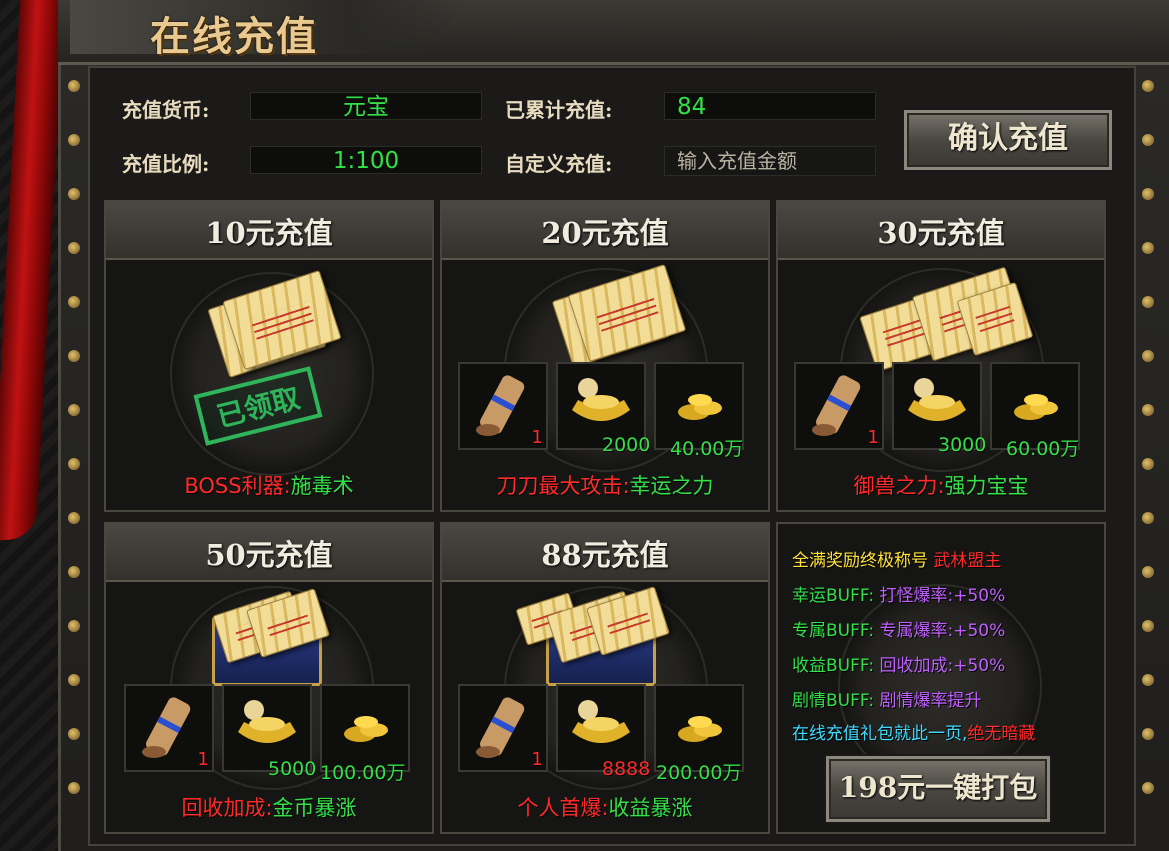 The image size is (1169, 851). What do you see at coordinates (962, 445) in the screenshot?
I see `gold-ingot-amount: 3000` at bounding box center [962, 445].